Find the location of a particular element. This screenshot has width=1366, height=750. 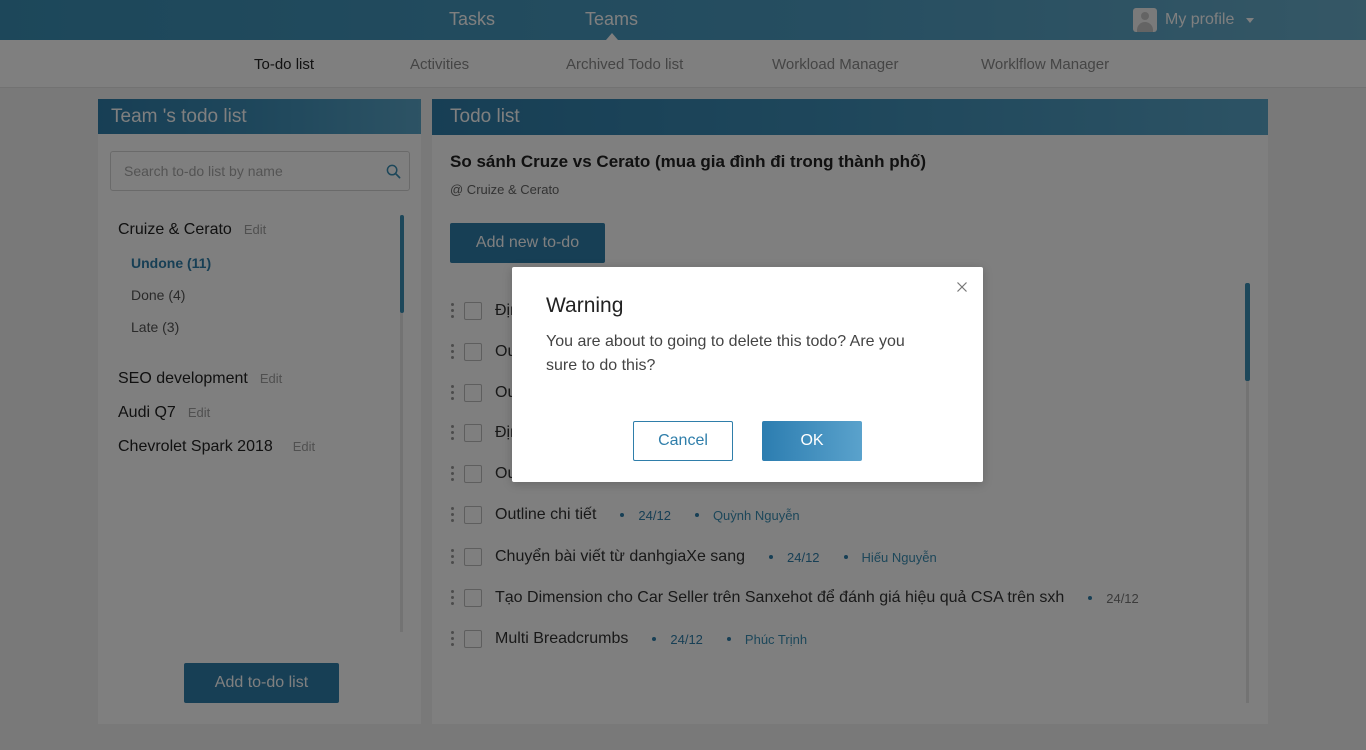

cancel-button: Cancel is located at coordinates (683, 441).